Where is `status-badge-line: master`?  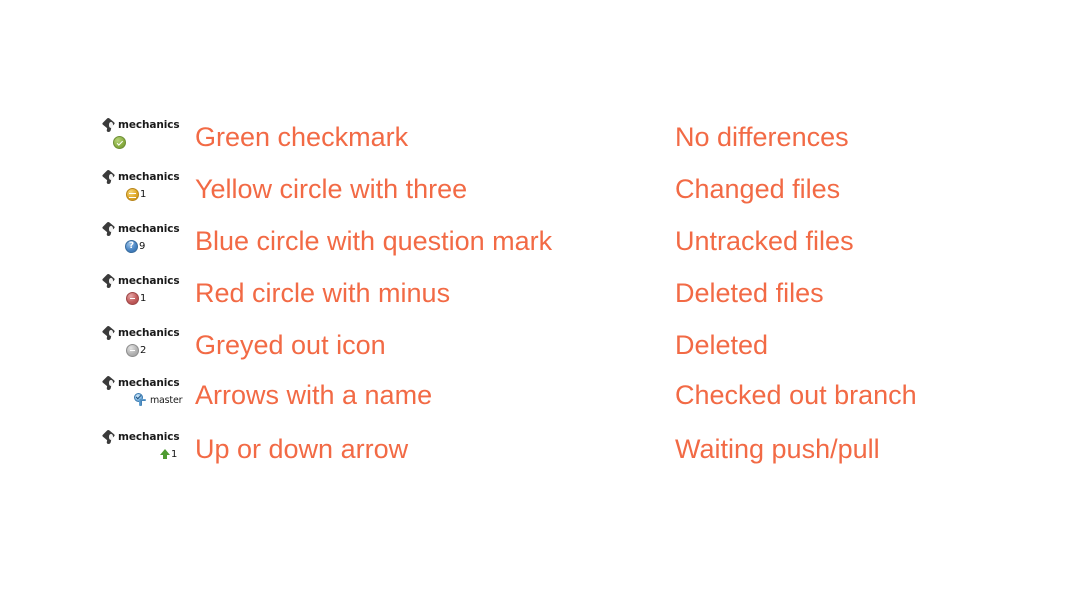 status-badge-line: master is located at coordinates (148, 400).